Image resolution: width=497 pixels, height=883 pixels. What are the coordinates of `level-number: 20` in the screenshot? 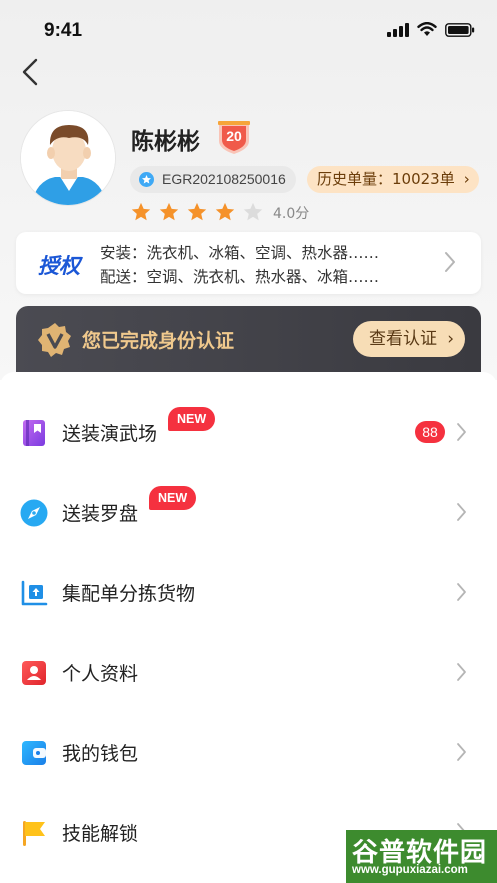 It's located at (234, 136).